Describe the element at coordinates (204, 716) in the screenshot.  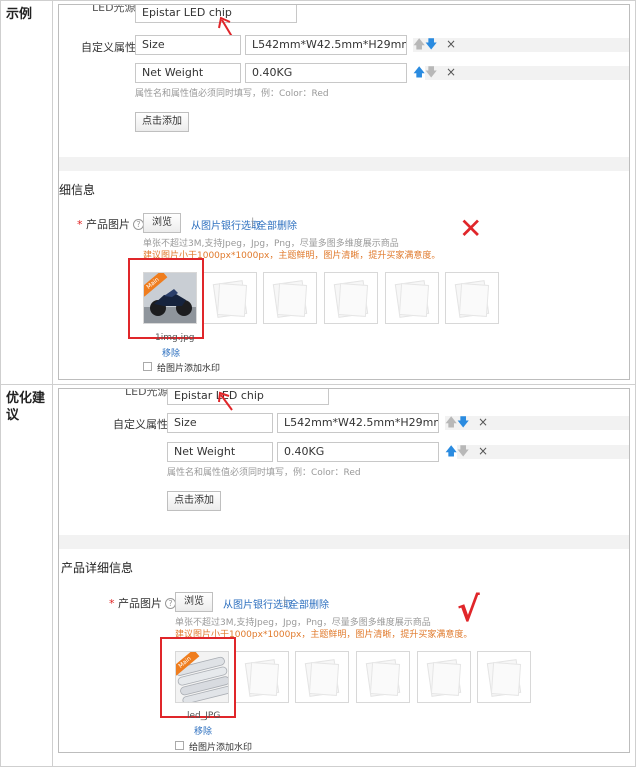
I see `image-file-name: led_JPG` at that location.